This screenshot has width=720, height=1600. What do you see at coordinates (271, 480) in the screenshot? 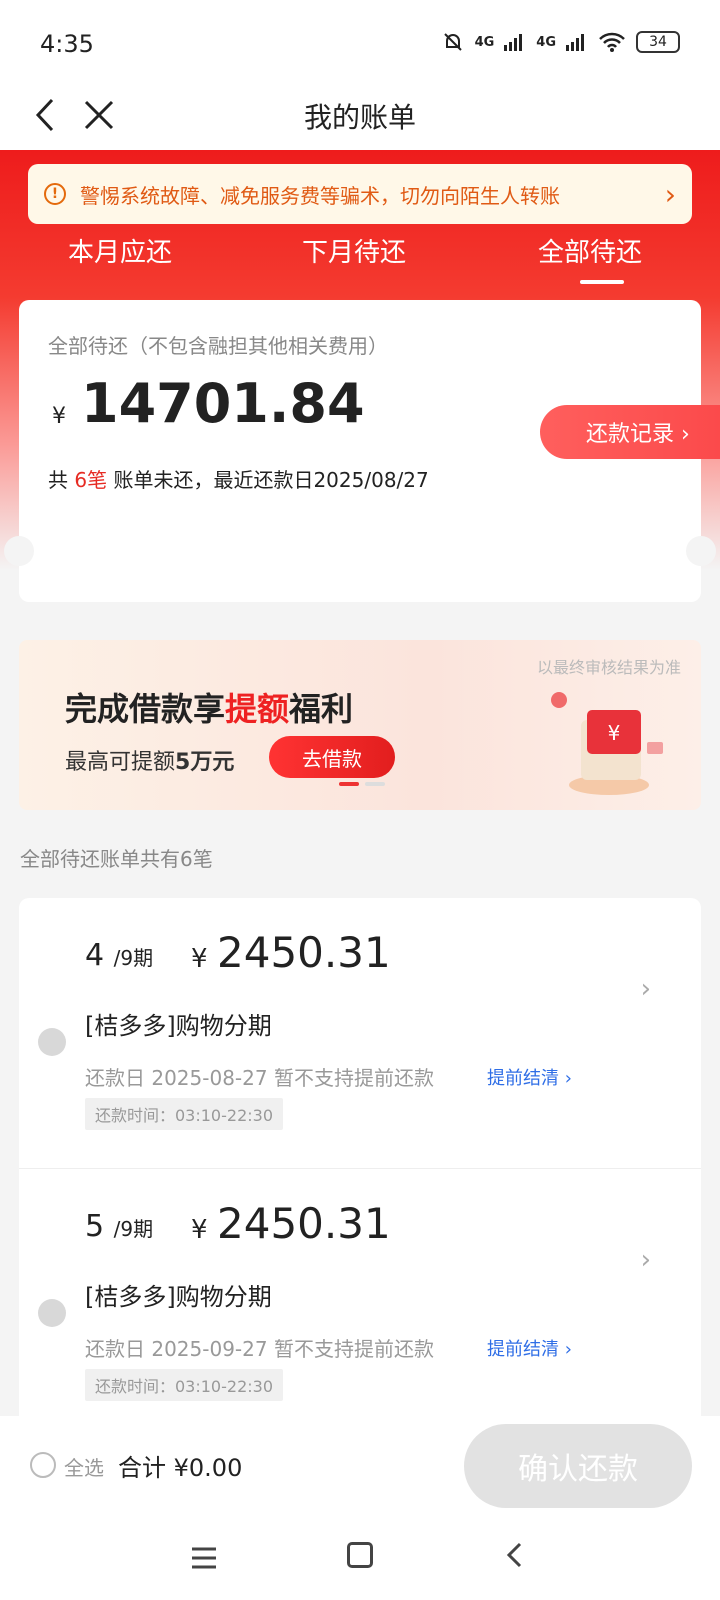
I see `count-suffix: 账单未还，最近还款日2025/08/27` at bounding box center [271, 480].